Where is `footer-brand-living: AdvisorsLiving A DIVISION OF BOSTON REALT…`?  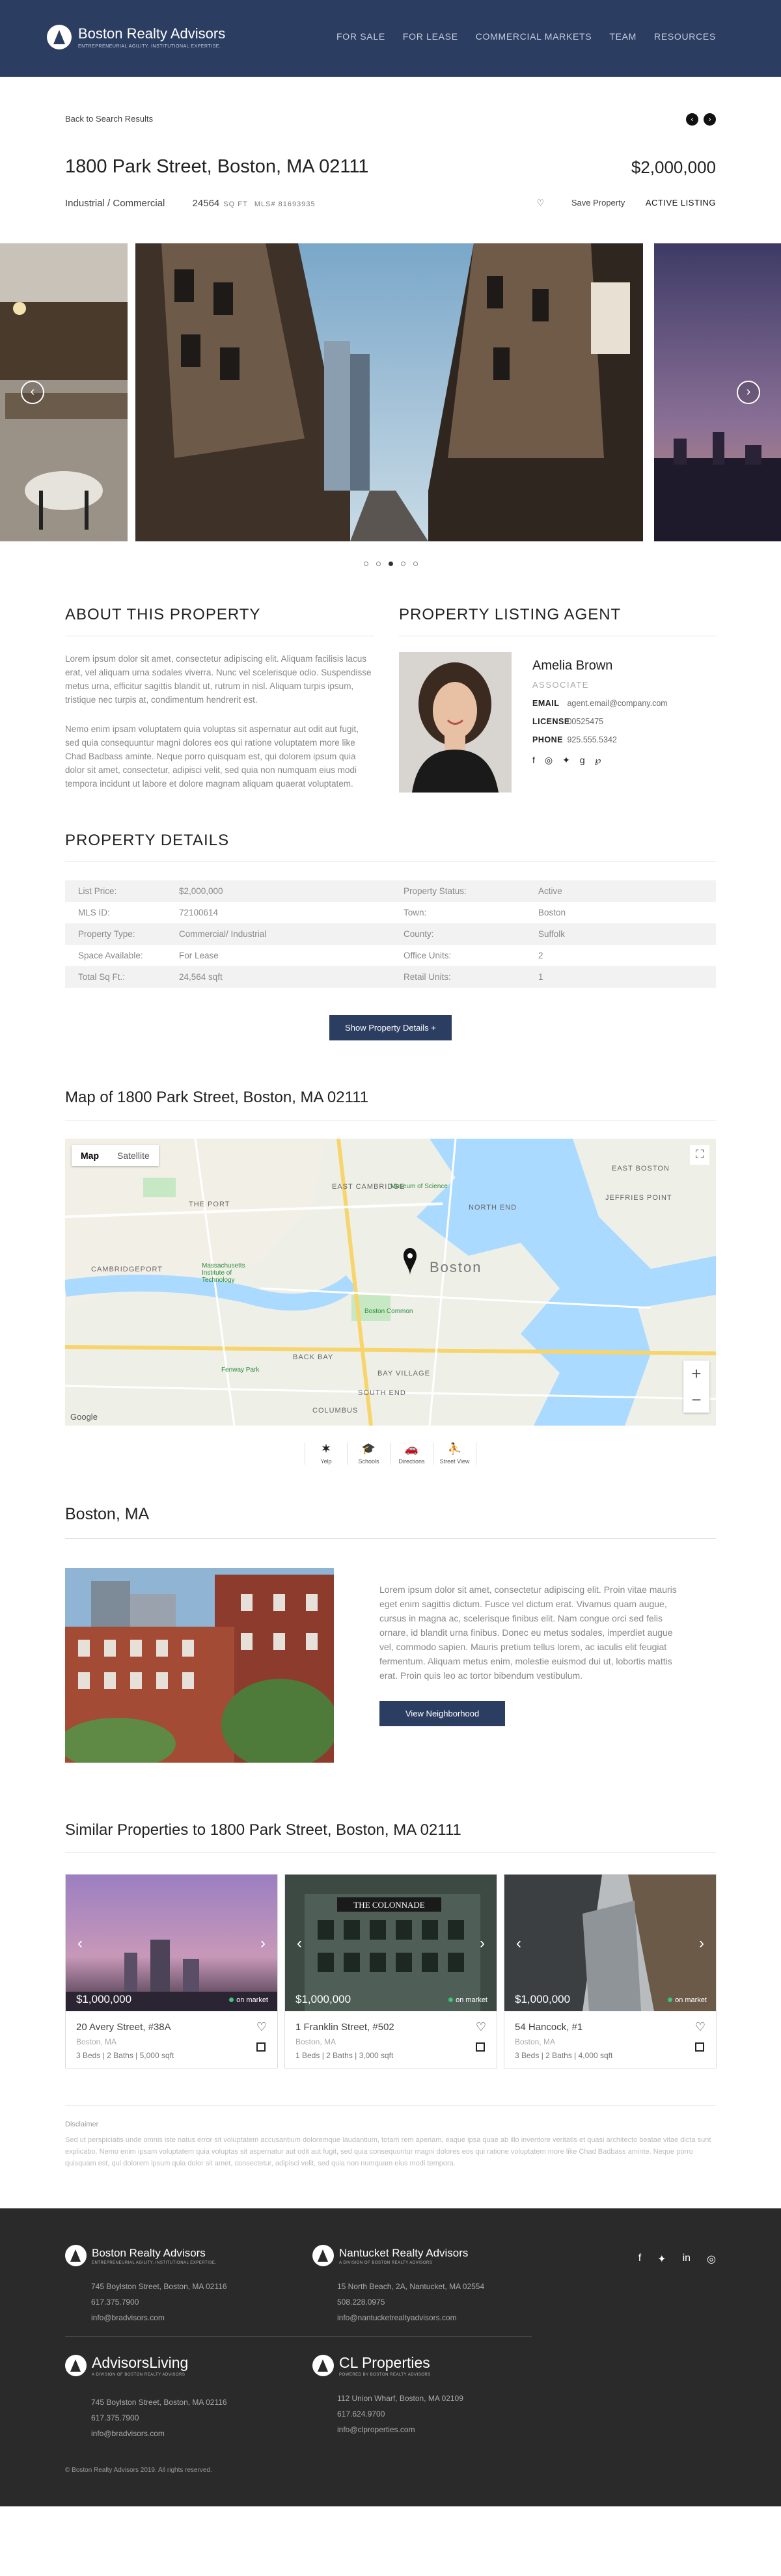 footer-brand-living: AdvisorsLiving A DIVISION OF BOSTON REALT… is located at coordinates (127, 2365).